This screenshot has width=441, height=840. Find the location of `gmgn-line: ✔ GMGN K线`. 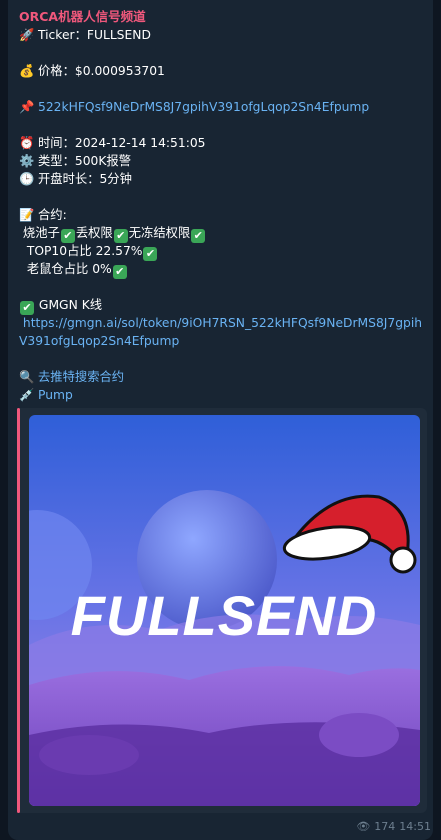

gmgn-line: ✔ GMGN K线 is located at coordinates (224, 305).